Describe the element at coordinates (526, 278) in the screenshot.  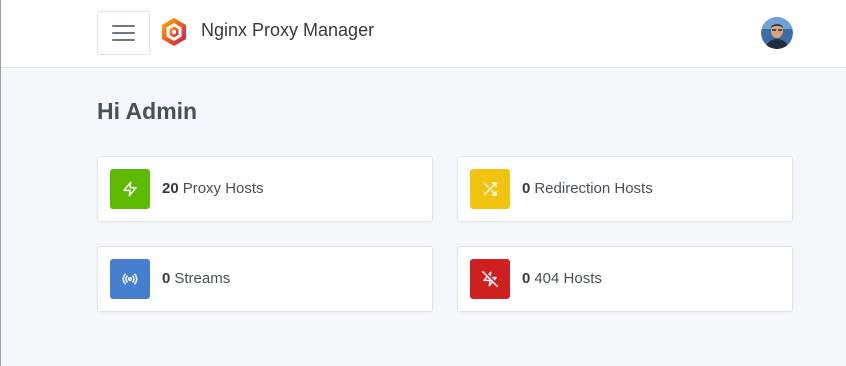
I see `404-hosts-count: 0` at that location.